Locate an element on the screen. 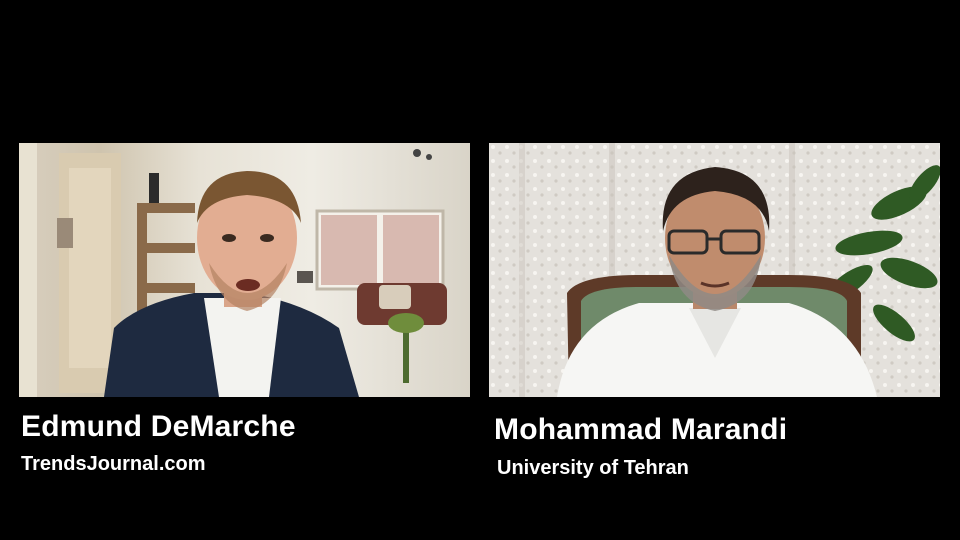 The image size is (960, 540). participant-name-right: Mohammad Marandi is located at coordinates (641, 429).